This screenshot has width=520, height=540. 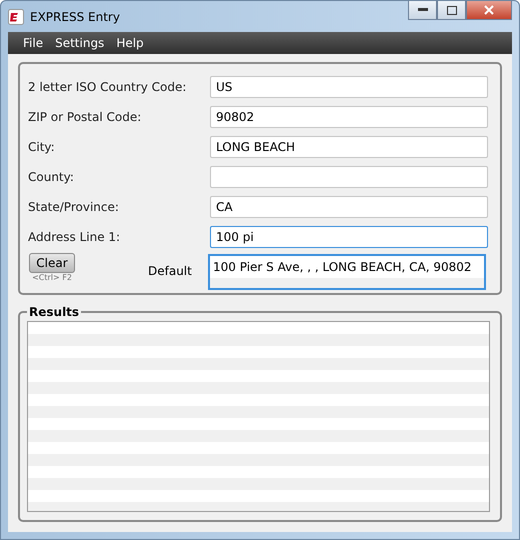 I want to click on menu-item: Settings, so click(x=79, y=43).